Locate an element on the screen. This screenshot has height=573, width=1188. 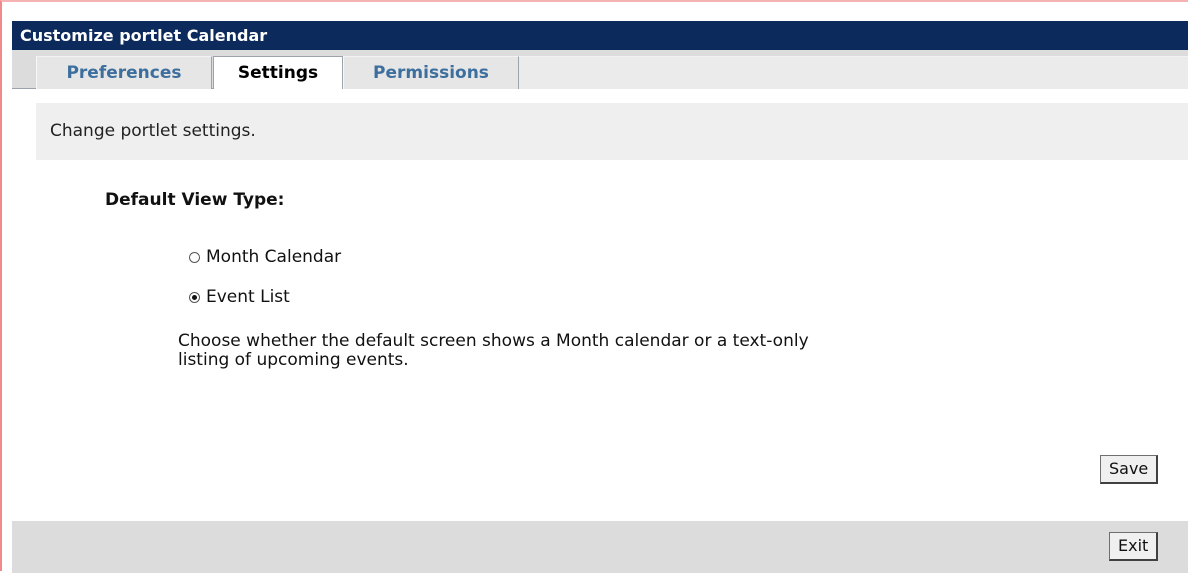
radio-month-calendar: Month Calendar is located at coordinates (265, 257).